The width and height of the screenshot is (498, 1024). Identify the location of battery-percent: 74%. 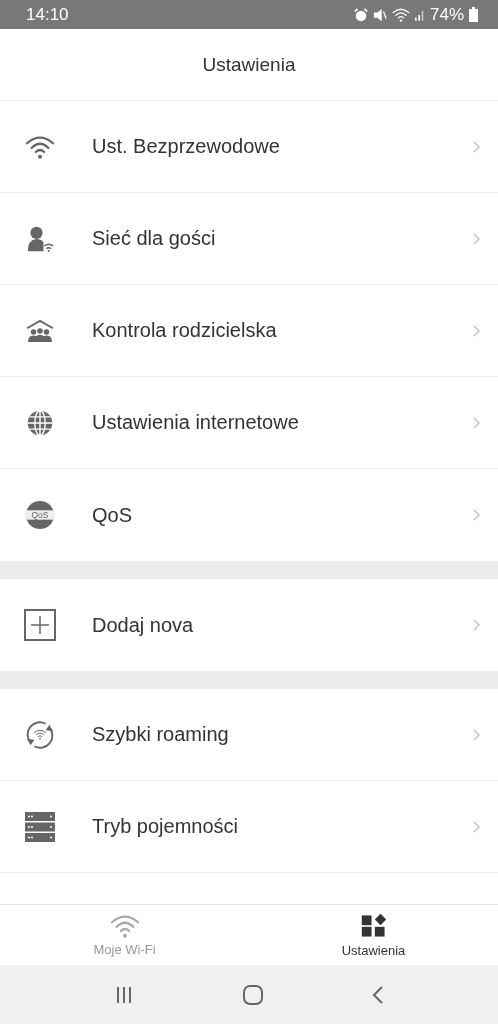
(446, 14).